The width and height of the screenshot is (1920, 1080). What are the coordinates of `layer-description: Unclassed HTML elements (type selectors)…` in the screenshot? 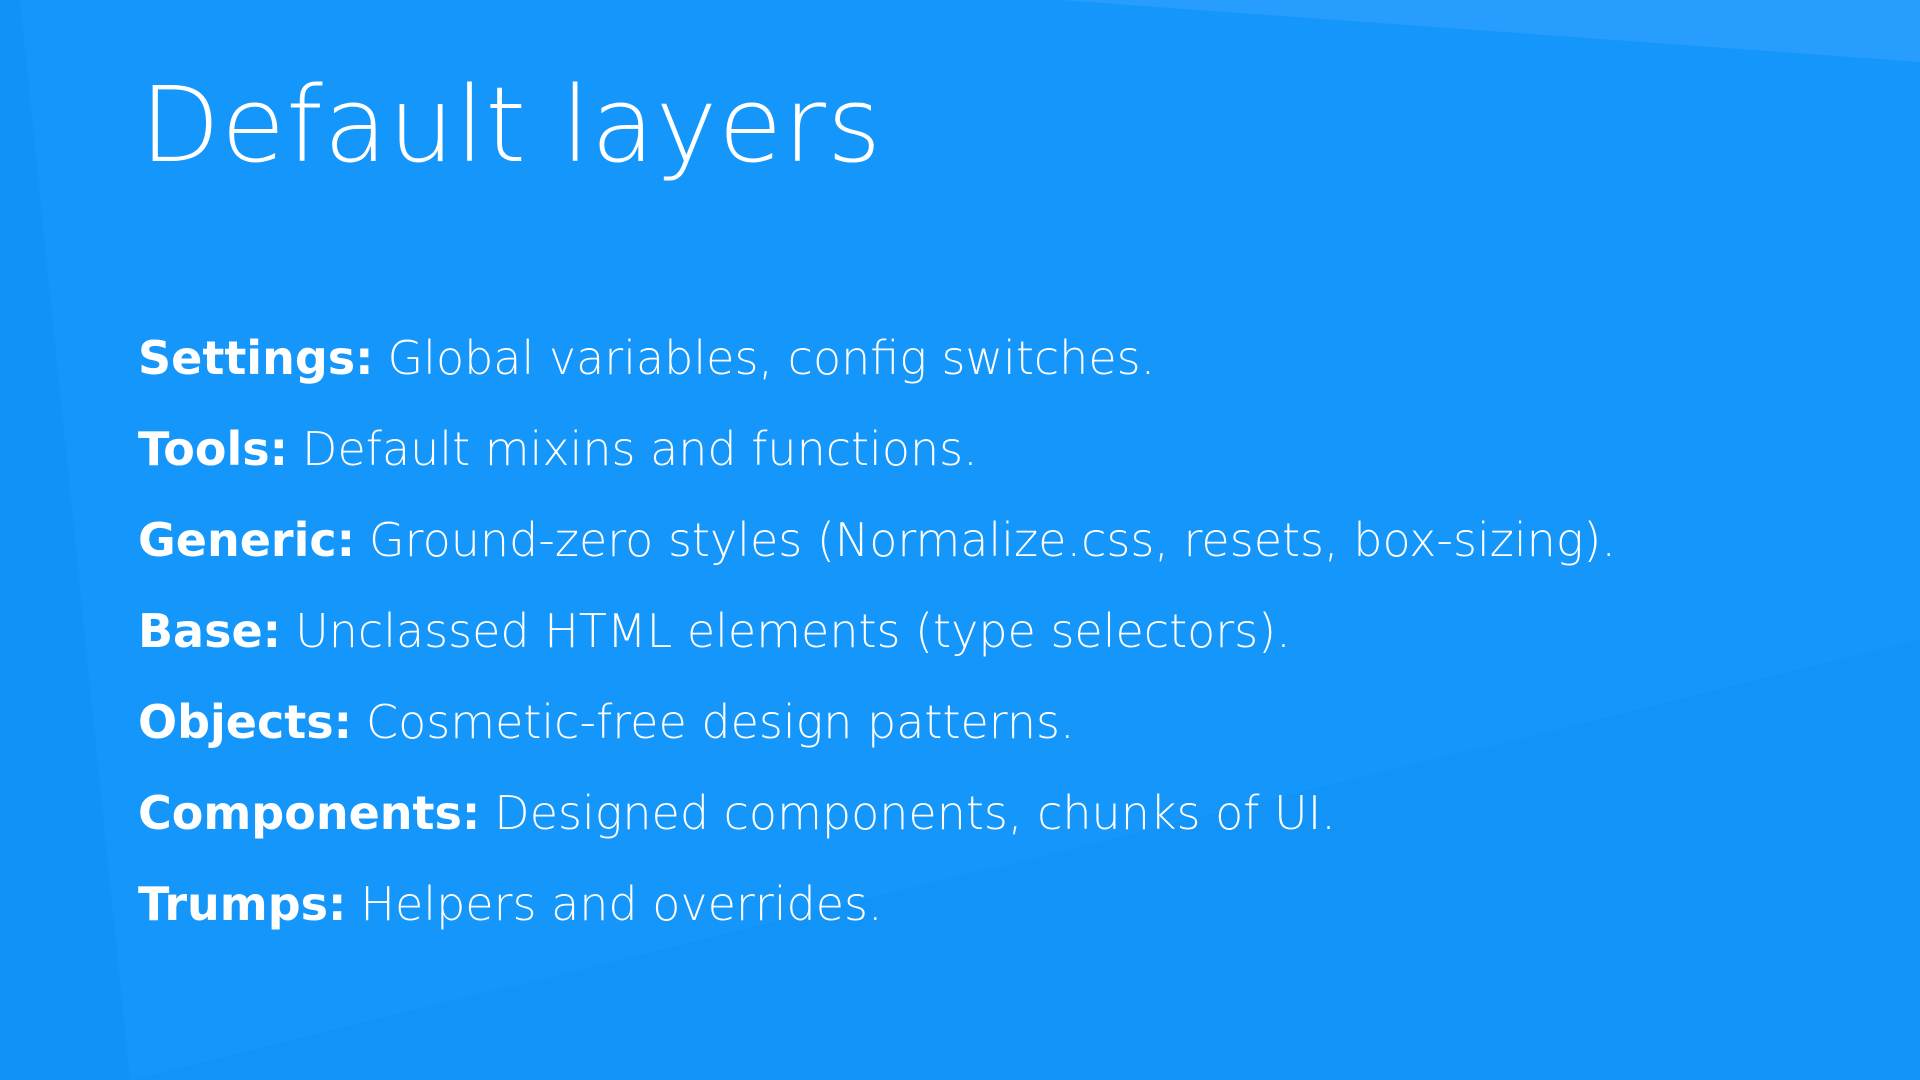 It's located at (793, 630).